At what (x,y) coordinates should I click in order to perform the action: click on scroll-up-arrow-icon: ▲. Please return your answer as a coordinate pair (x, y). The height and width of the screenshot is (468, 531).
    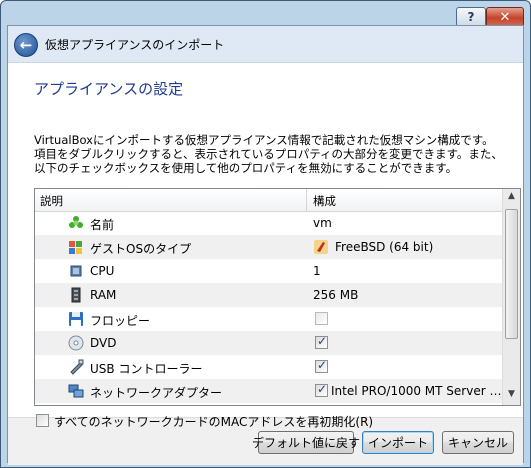
    Looking at the image, I should click on (511, 198).